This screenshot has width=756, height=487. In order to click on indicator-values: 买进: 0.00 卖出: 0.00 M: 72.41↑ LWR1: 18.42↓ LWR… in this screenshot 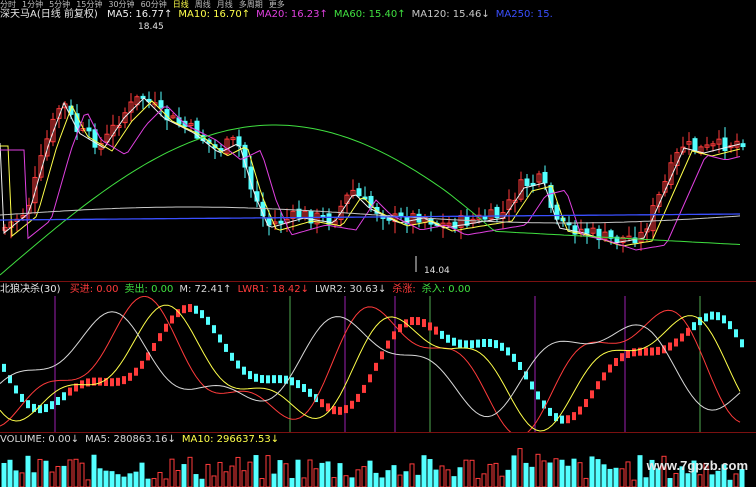, I will do `click(273, 289)`.